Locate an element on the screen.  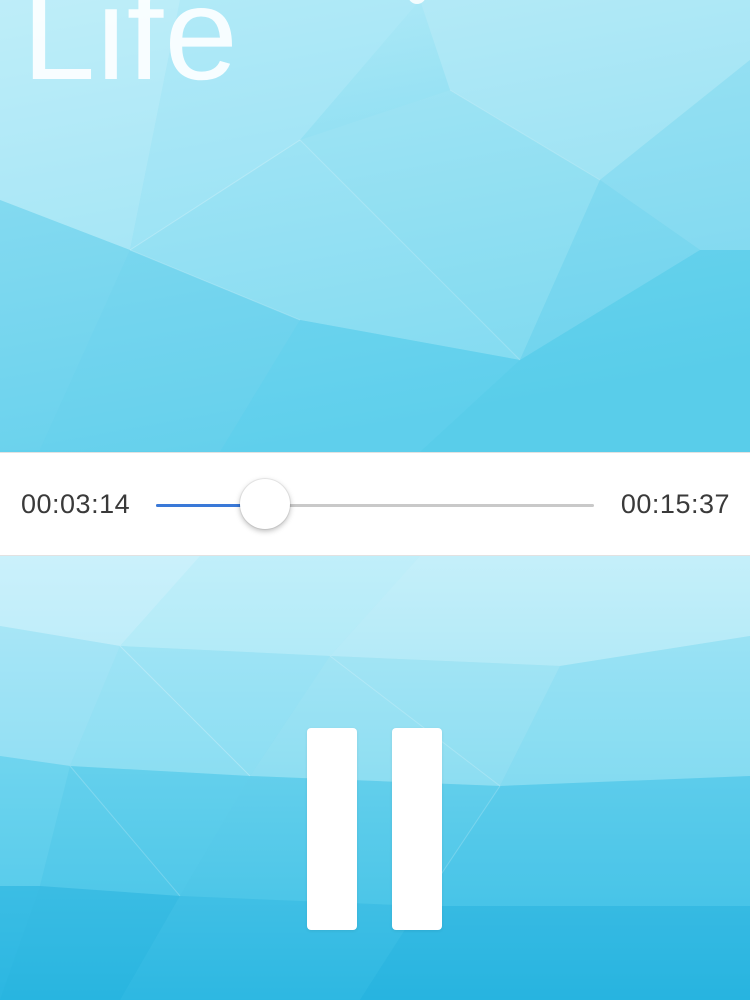
pause-icon-right-bar is located at coordinates (417, 829).